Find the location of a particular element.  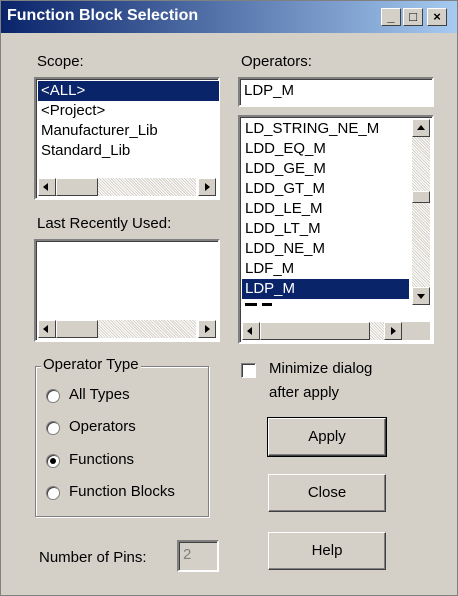

operators-hscroll-track is located at coordinates (377, 331).